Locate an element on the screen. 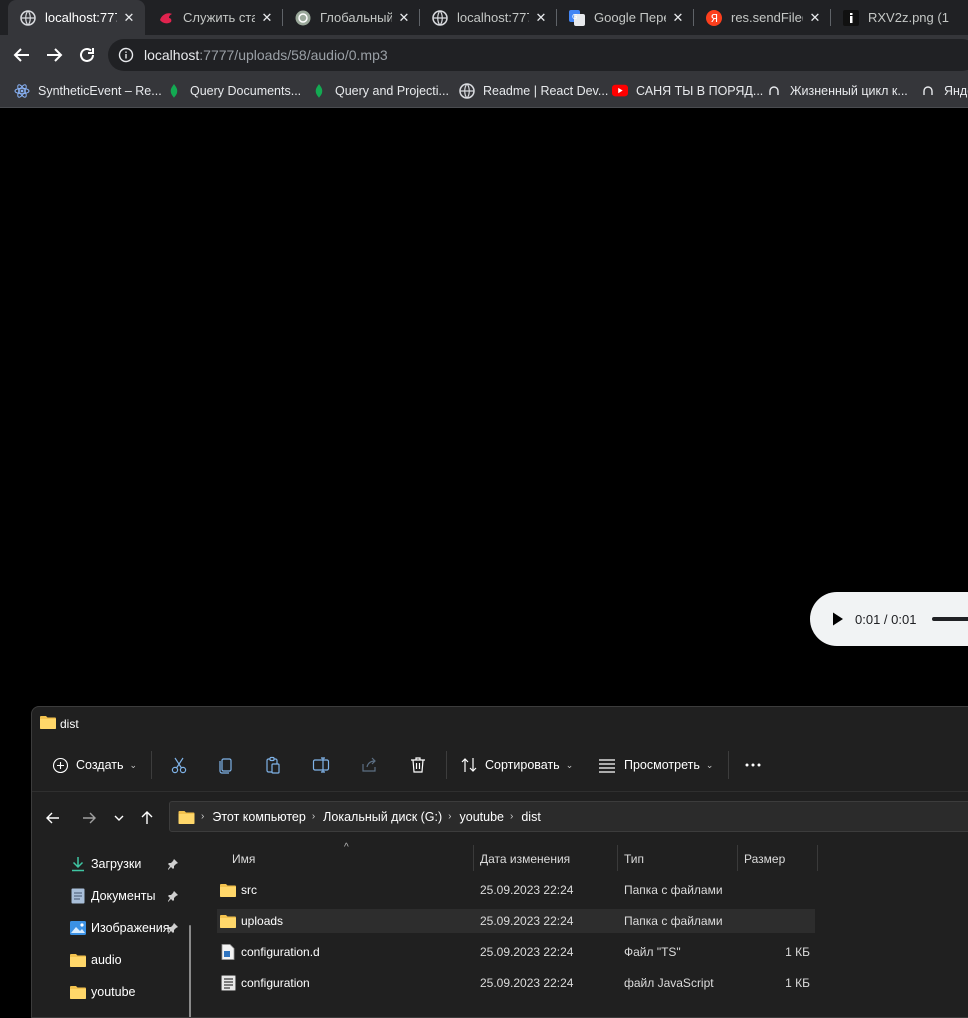 Image resolution: width=968 pixels, height=1018 pixels. column-header-date: Дата изменения is located at coordinates (525, 859).